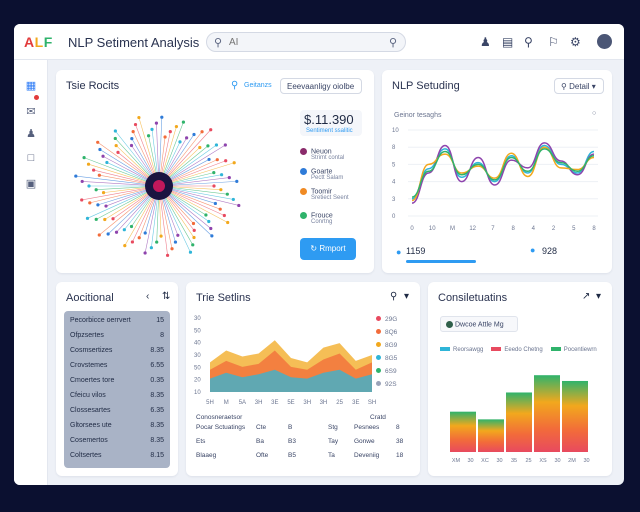 Image resolution: width=640 pixels, height=512 pixels. What do you see at coordinates (321, 86) in the screenshot?
I see `topics-dropdown: Eeevaanligy oiolbe` at bounding box center [321, 86].